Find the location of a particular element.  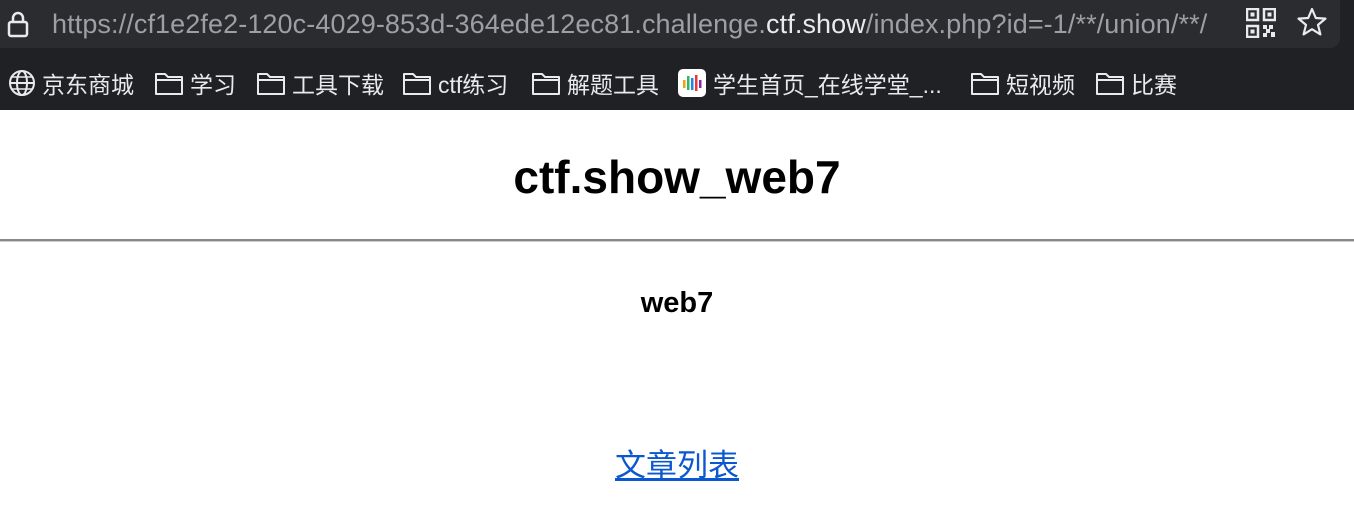

app-icon is located at coordinates (692, 83).